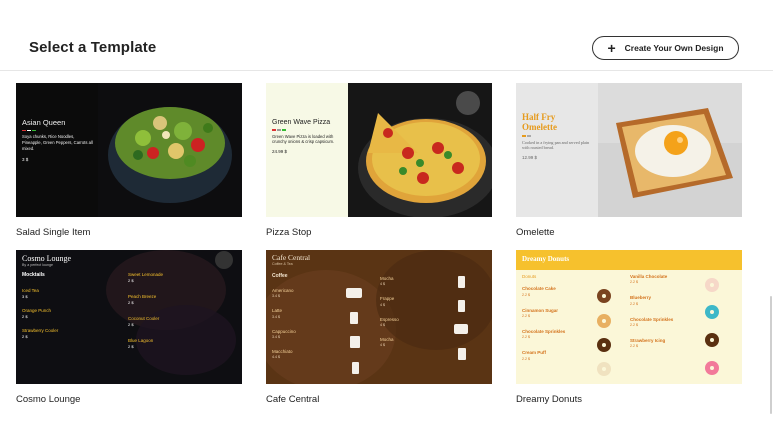 This screenshot has width=773, height=435. I want to click on create-own-design-button: + Create Your Own Design, so click(665, 48).